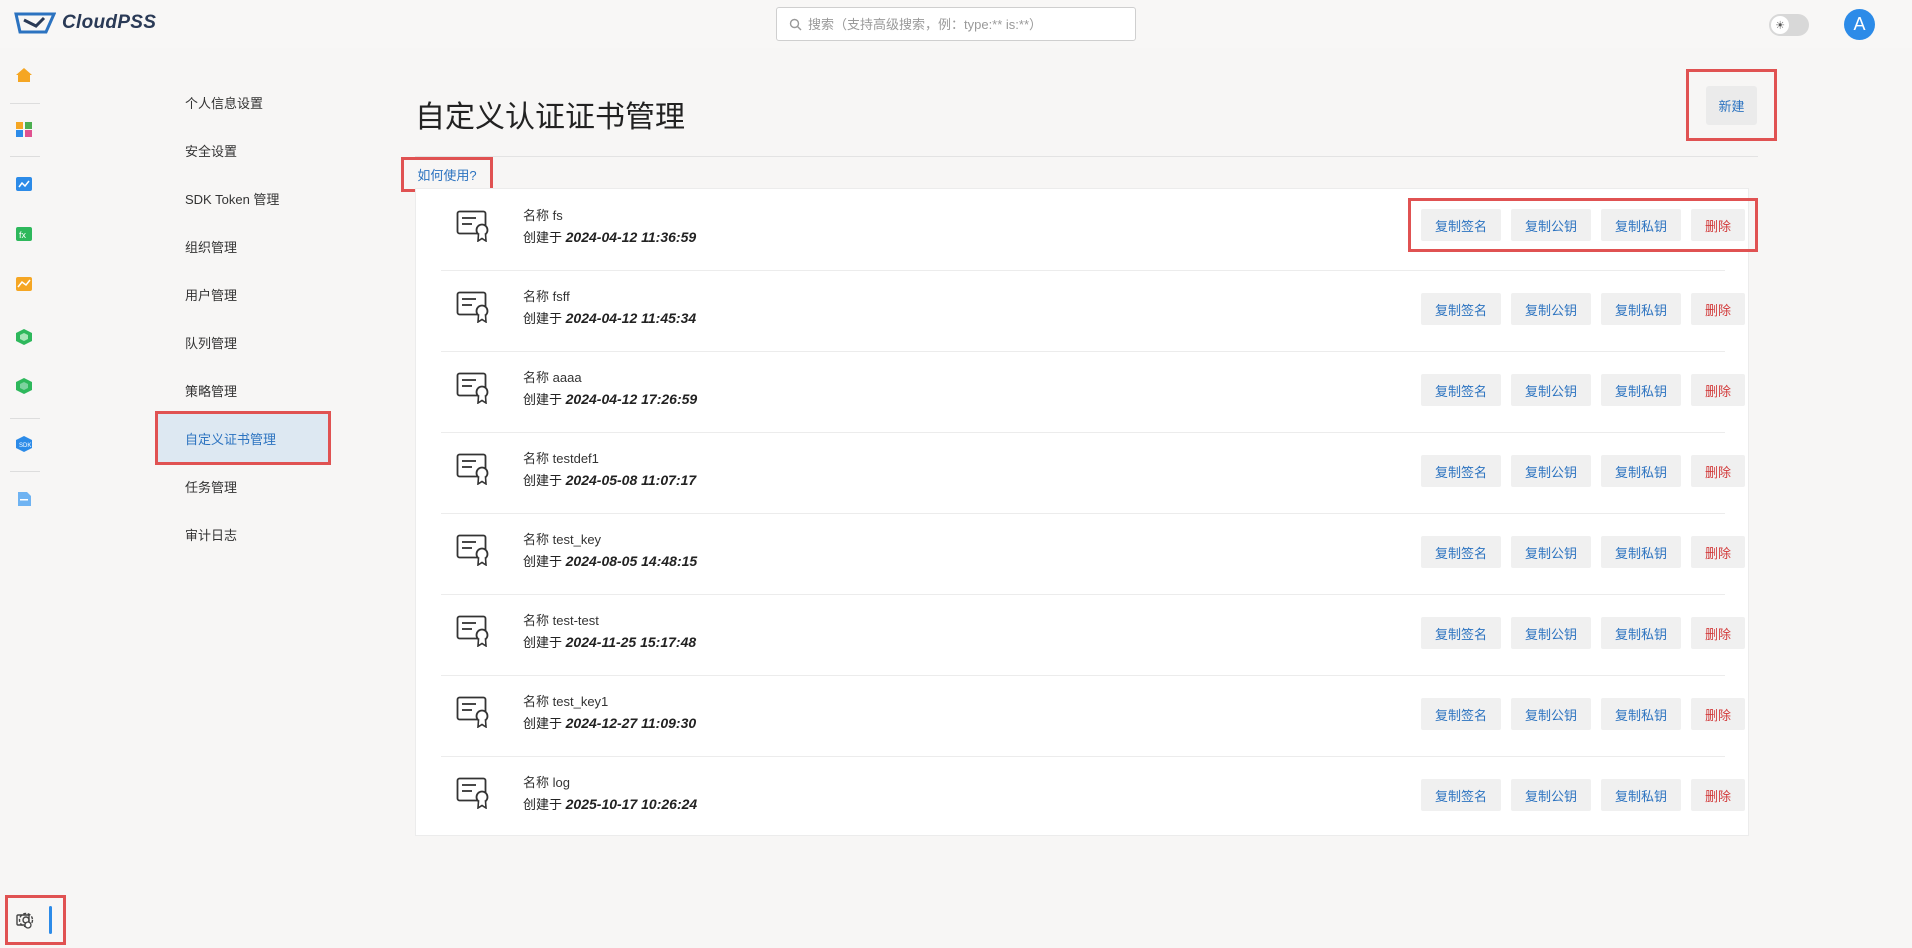  What do you see at coordinates (561, 458) in the screenshot?
I see `cert-name: 名称 testdef1` at bounding box center [561, 458].